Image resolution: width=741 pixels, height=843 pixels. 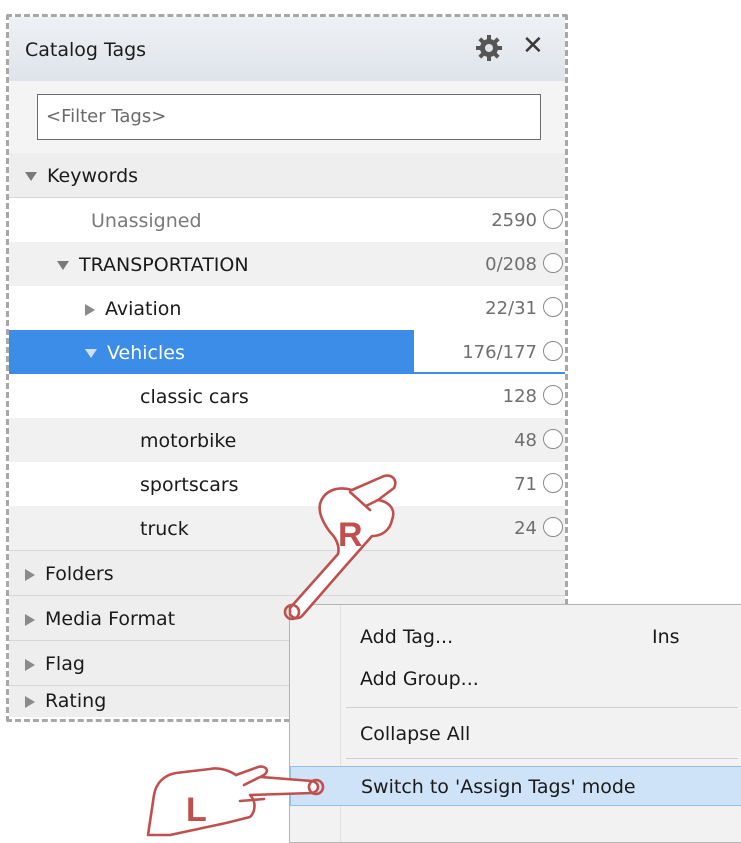 I want to click on tag-label: TRANSPORTATION, so click(x=164, y=265).